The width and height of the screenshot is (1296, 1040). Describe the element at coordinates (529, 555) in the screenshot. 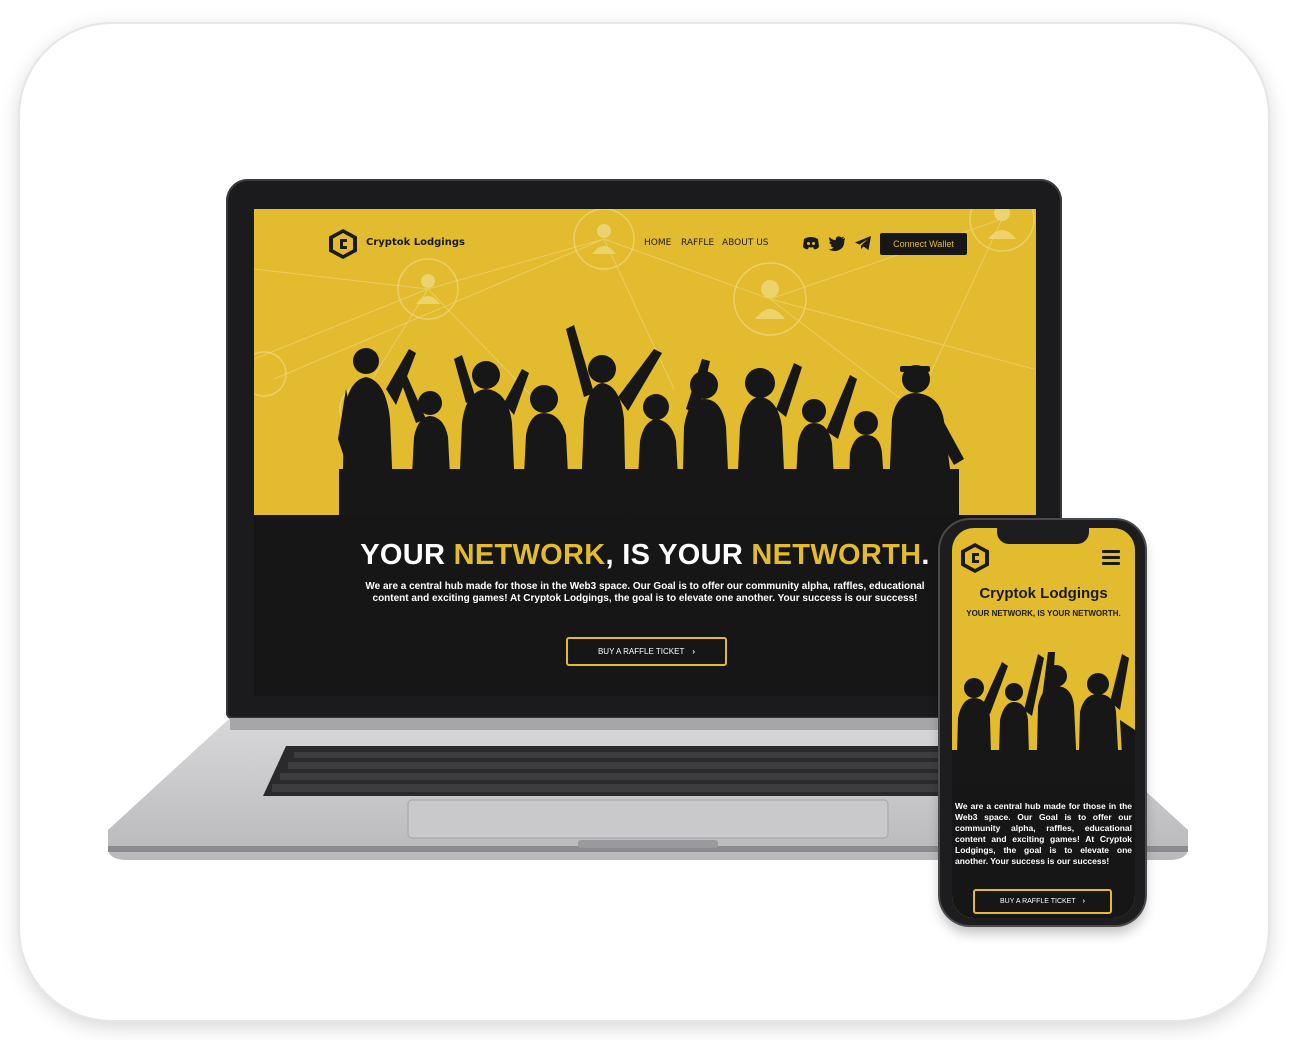

I see `headline-highlight: NETWORK` at that location.